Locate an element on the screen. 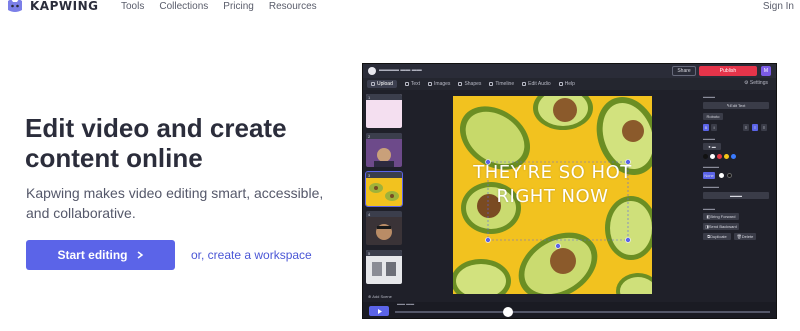  nav-links: Tools Collections Pricing Resources is located at coordinates (219, 6).